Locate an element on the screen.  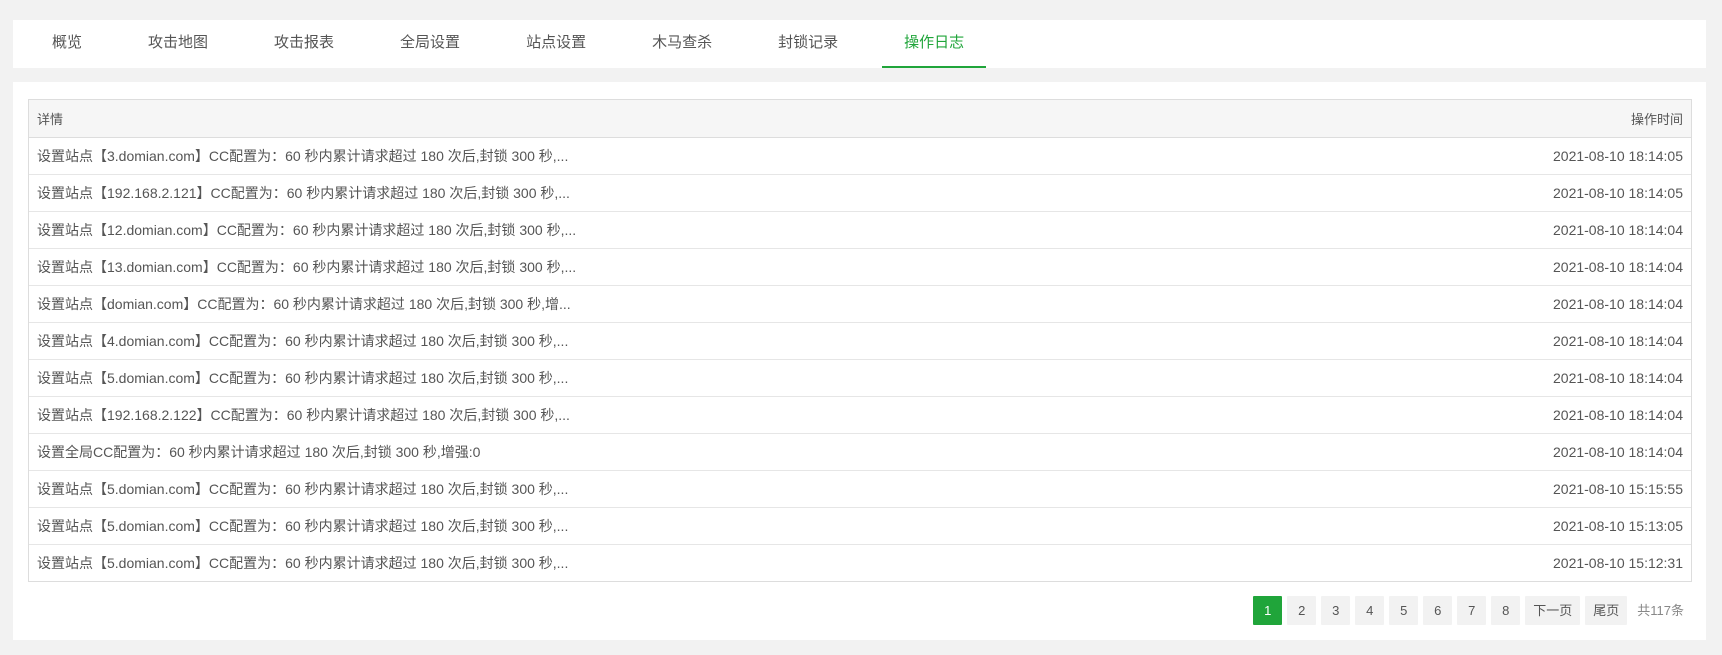
table-header-row: 详情 操作时间 is located at coordinates (860, 119).